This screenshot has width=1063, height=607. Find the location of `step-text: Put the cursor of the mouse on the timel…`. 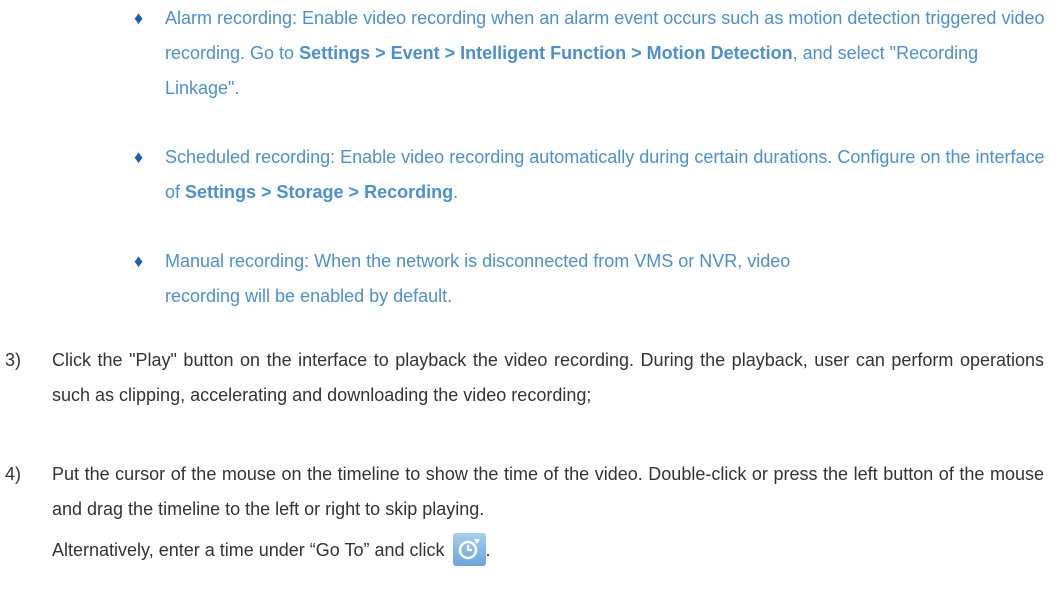

step-text: Put the cursor of the mouse on the timel… is located at coordinates (548, 491).